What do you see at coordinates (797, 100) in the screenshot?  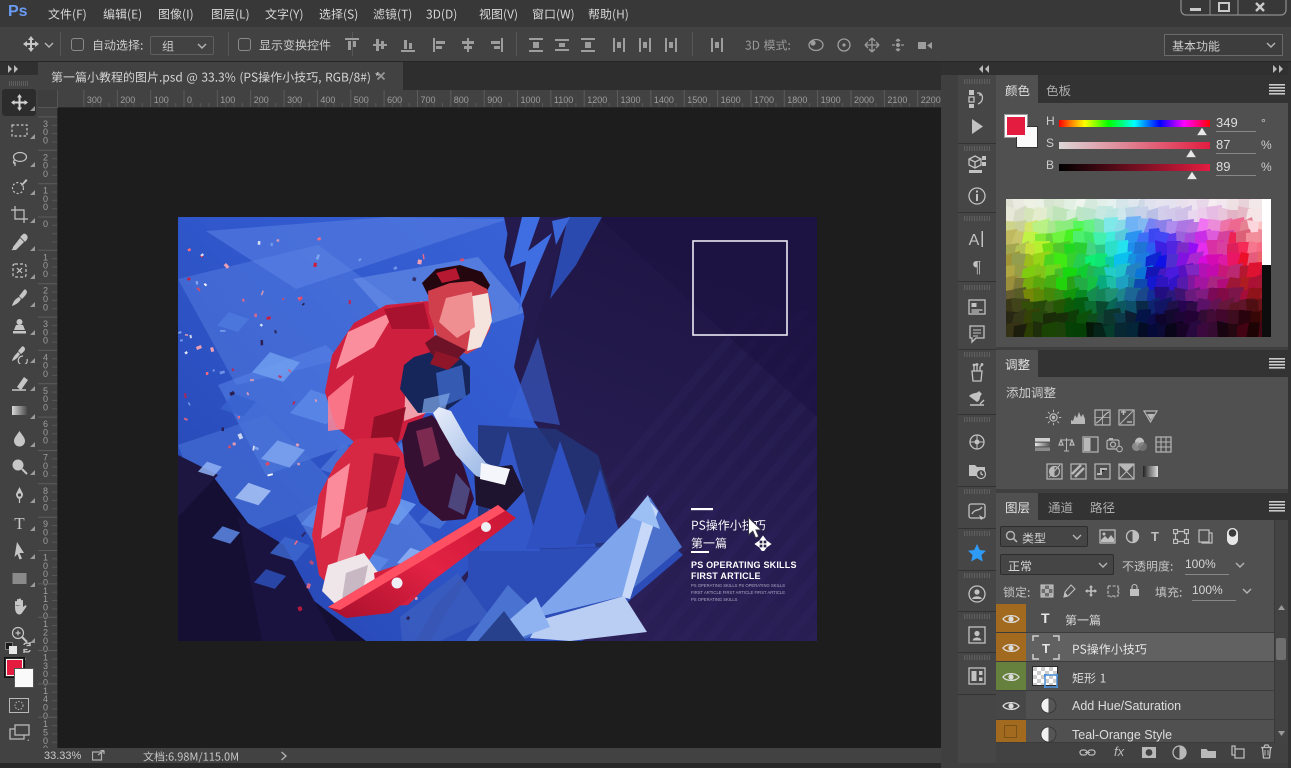 I see `svg-text: 1800` at bounding box center [797, 100].